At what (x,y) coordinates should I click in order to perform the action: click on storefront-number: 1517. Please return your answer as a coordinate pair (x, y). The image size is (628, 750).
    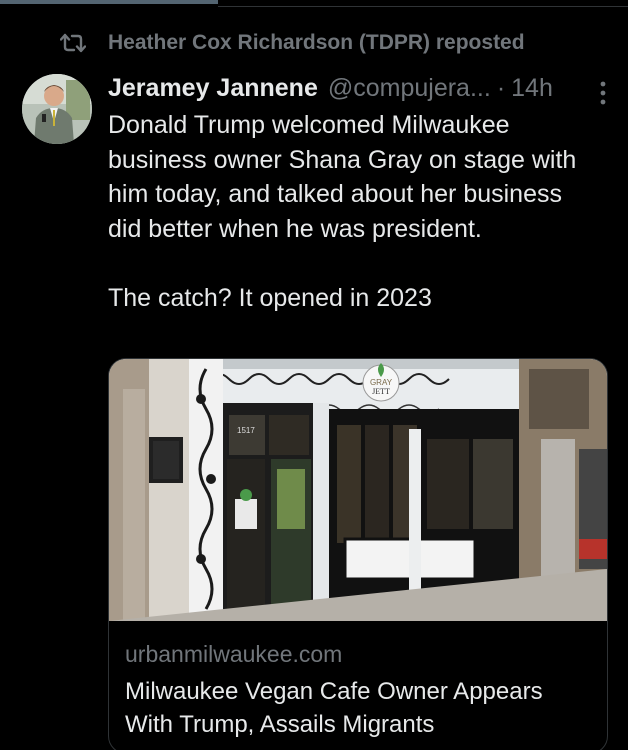
    Looking at the image, I should click on (246, 430).